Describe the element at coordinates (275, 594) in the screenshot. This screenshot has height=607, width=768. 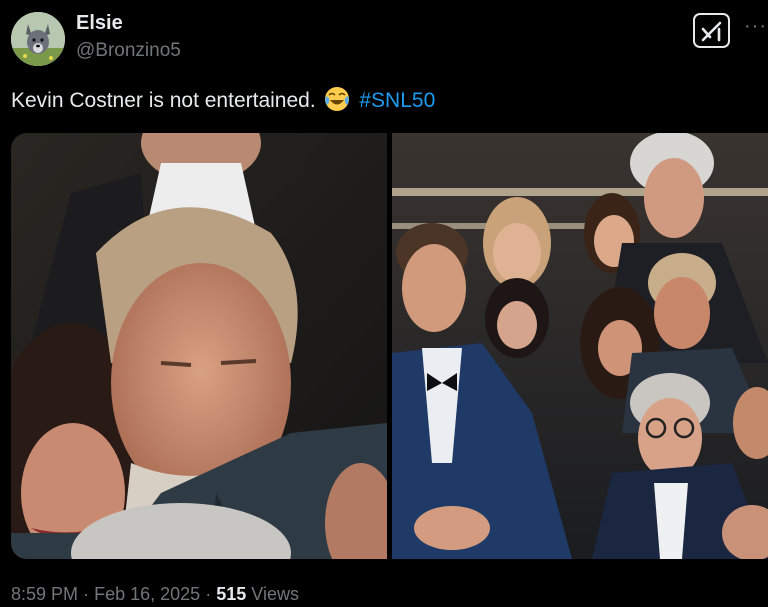
I see `views-label: Views` at that location.